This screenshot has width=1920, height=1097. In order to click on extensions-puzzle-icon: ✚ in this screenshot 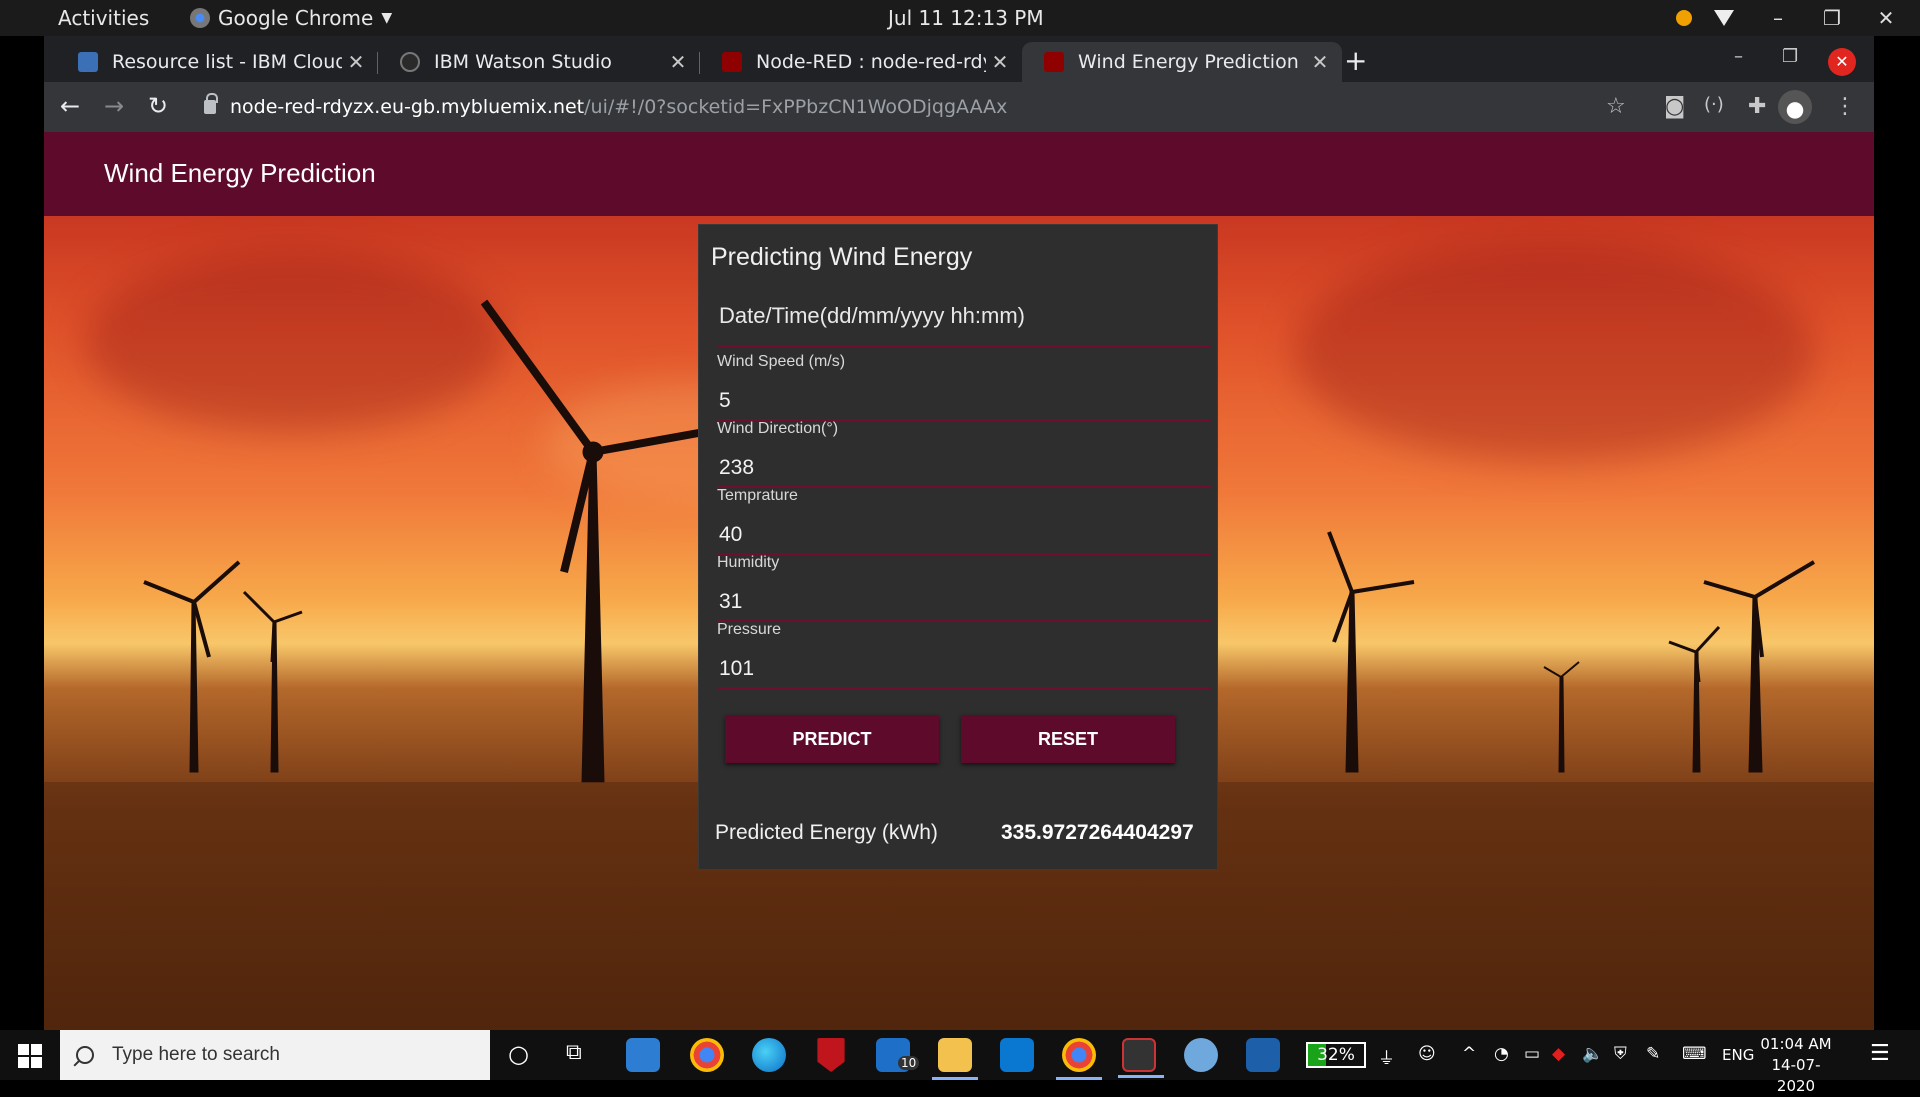, I will do `click(1757, 106)`.